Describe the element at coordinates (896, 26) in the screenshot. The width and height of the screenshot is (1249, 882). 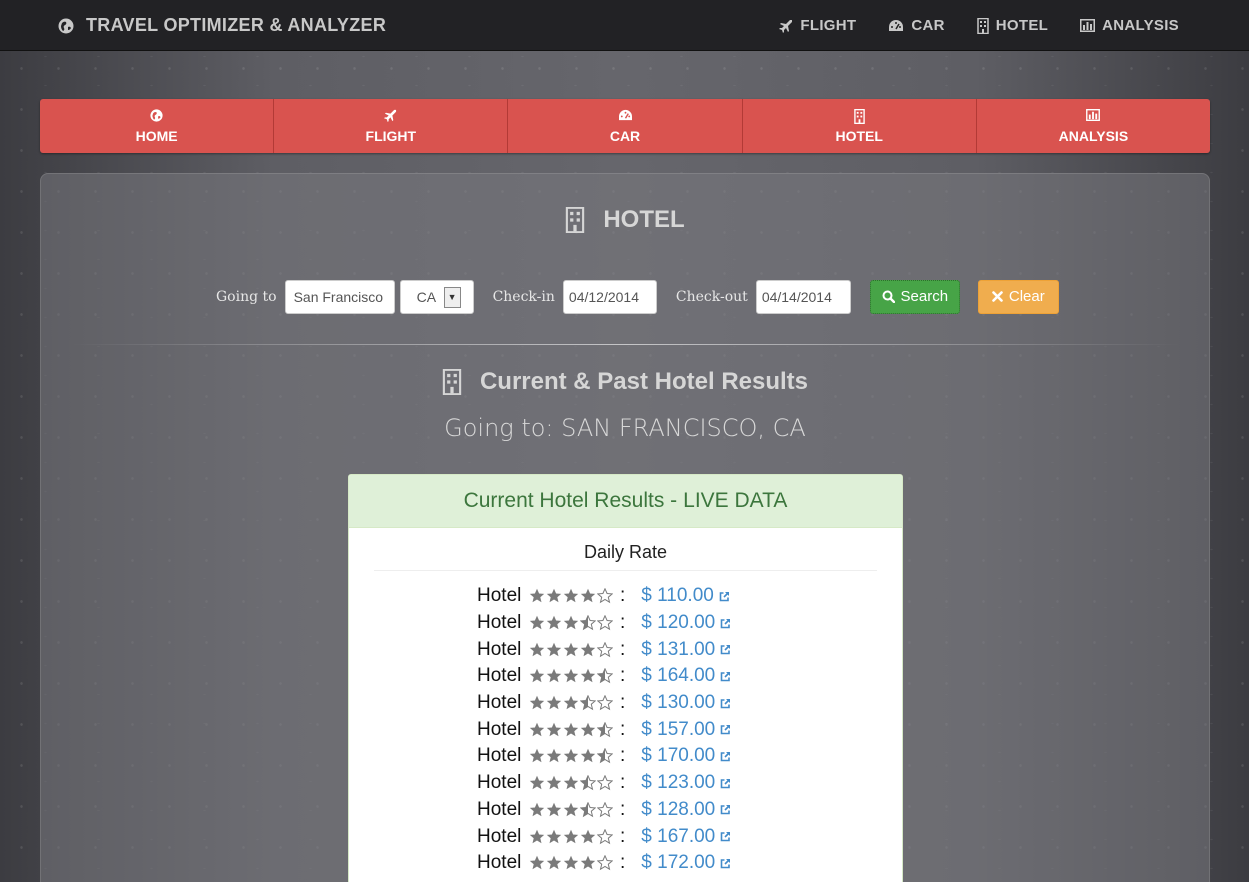
I see `dashboard-icon` at that location.